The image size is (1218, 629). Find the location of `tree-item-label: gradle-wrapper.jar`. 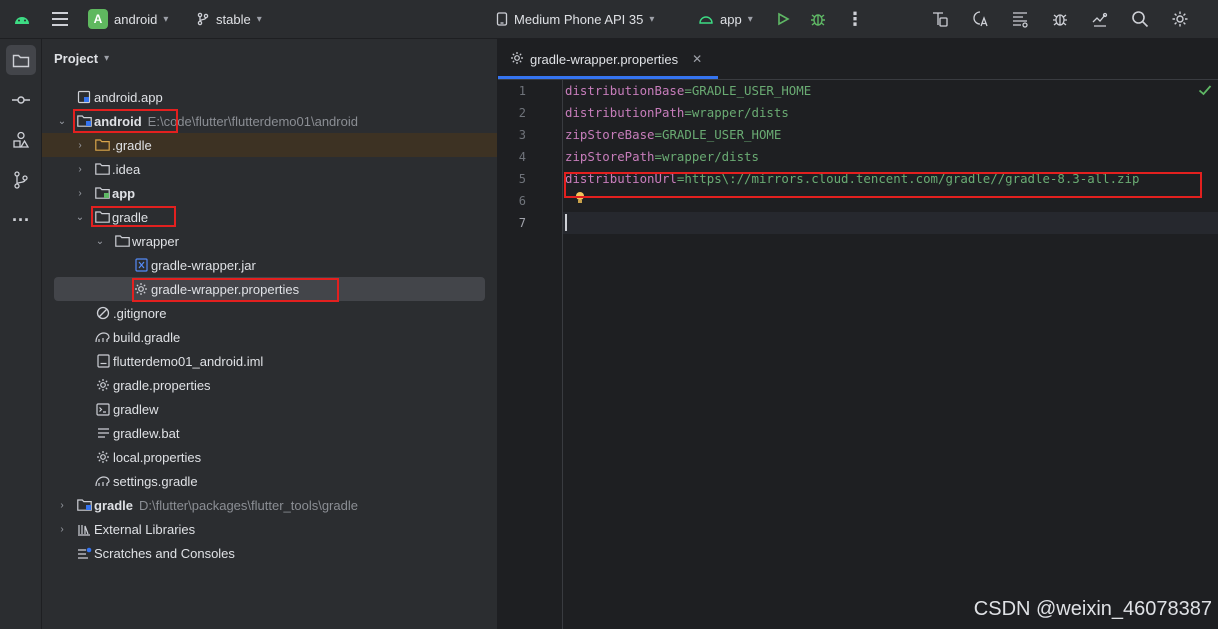

tree-item-label: gradle-wrapper.jar is located at coordinates (203, 265).